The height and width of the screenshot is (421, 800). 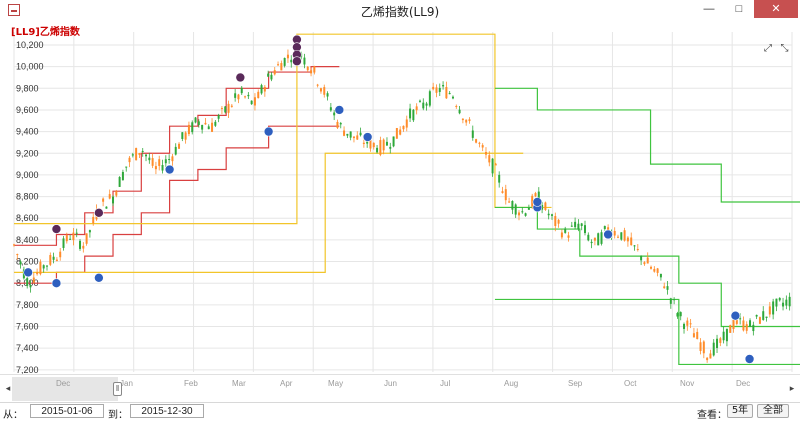 What do you see at coordinates (776, 9) in the screenshot?
I see `close-button: ✕` at bounding box center [776, 9].